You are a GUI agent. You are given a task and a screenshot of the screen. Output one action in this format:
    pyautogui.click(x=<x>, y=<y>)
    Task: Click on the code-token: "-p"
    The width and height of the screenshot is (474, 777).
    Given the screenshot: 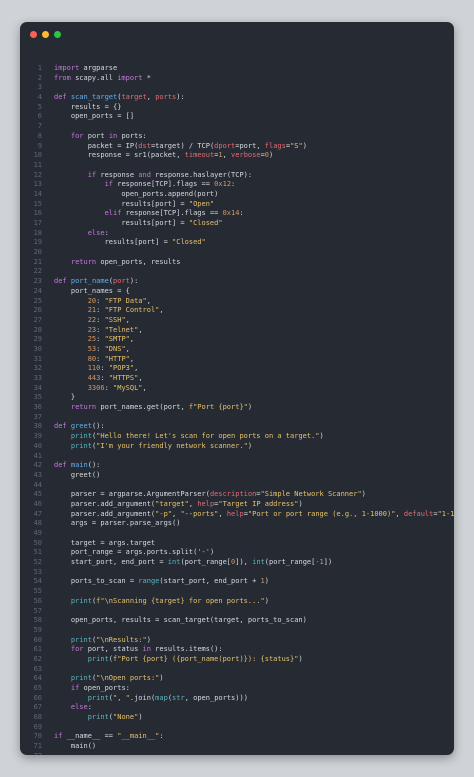 What is the action you would take?
    pyautogui.click(x=164, y=513)
    